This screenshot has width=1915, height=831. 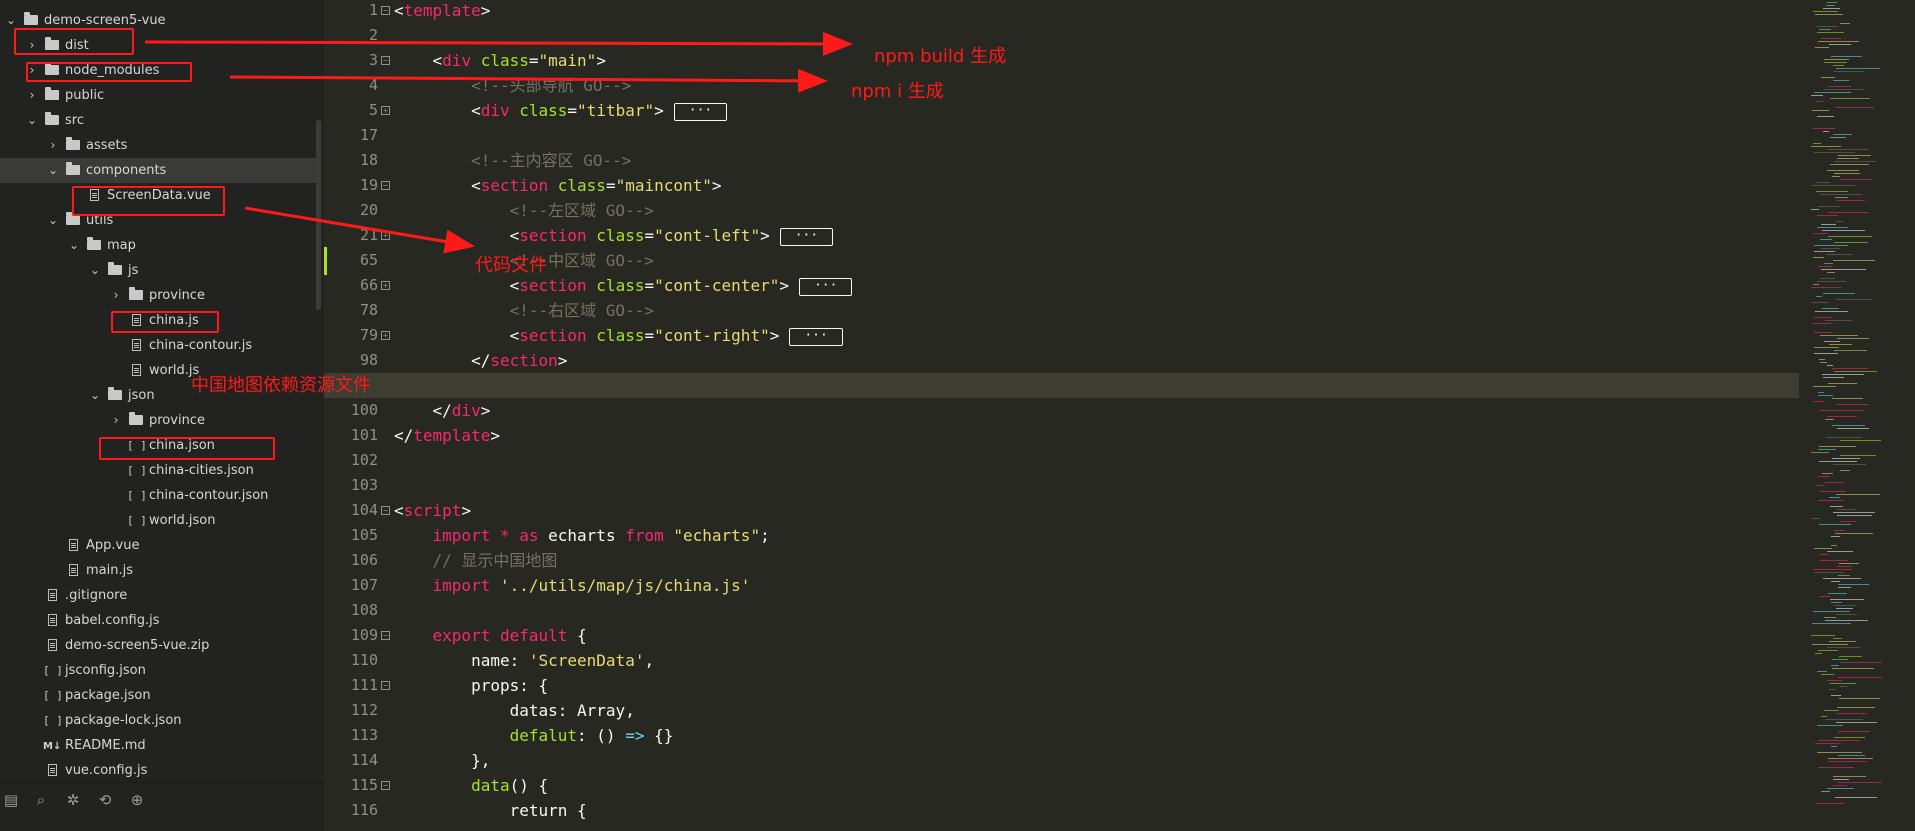 What do you see at coordinates (557, 185) in the screenshot?
I see `code-line: <section class="maincont">` at bounding box center [557, 185].